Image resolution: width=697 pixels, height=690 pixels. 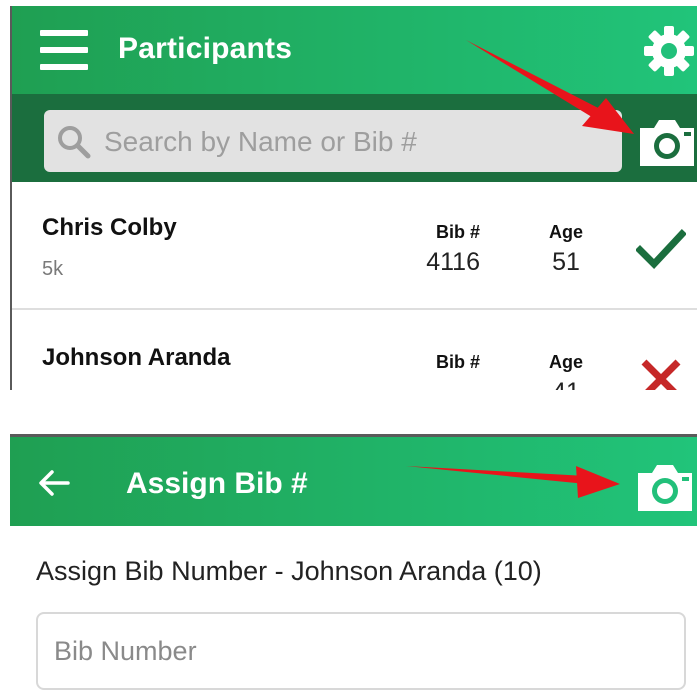 I want to click on search-input: Search by Name or Bib #, so click(x=333, y=141).